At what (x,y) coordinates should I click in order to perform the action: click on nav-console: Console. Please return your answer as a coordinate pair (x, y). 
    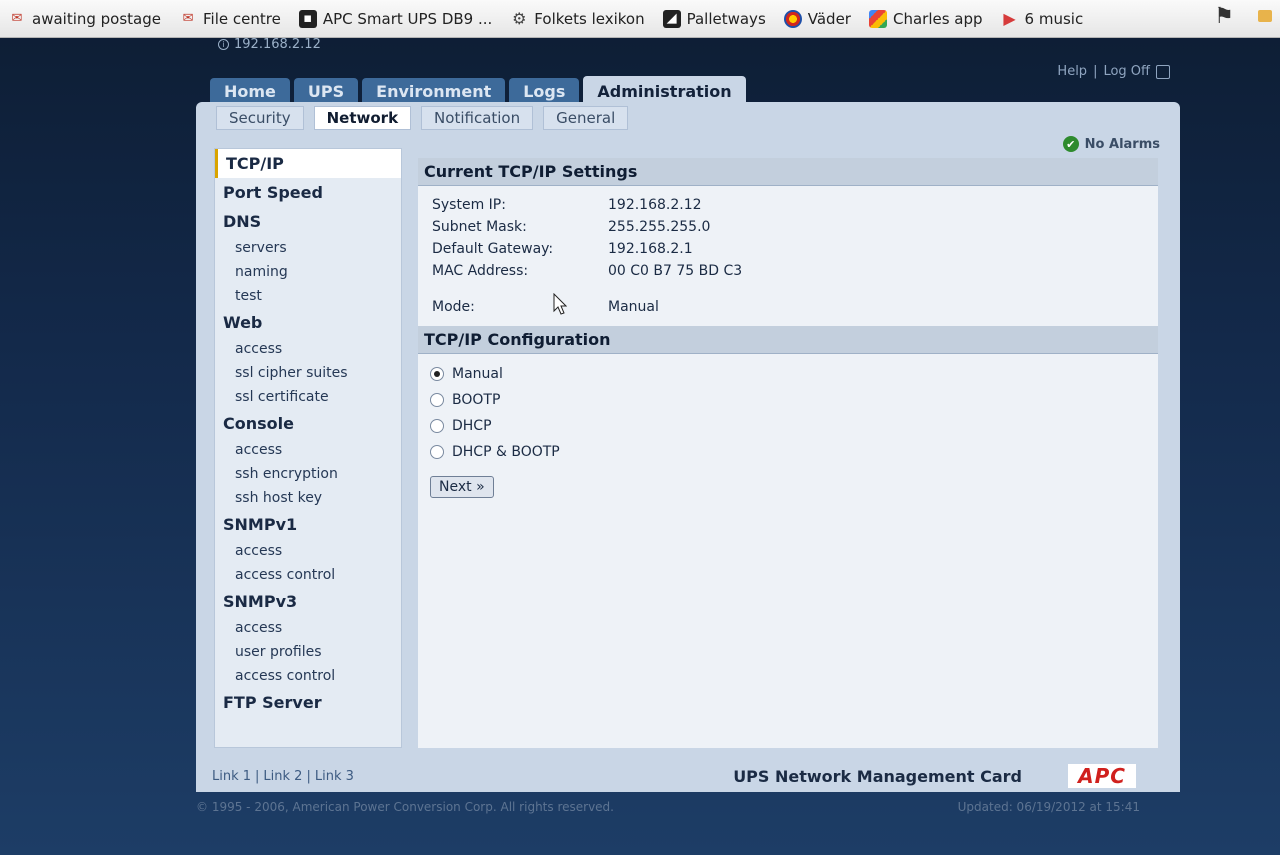
    Looking at the image, I should click on (308, 423).